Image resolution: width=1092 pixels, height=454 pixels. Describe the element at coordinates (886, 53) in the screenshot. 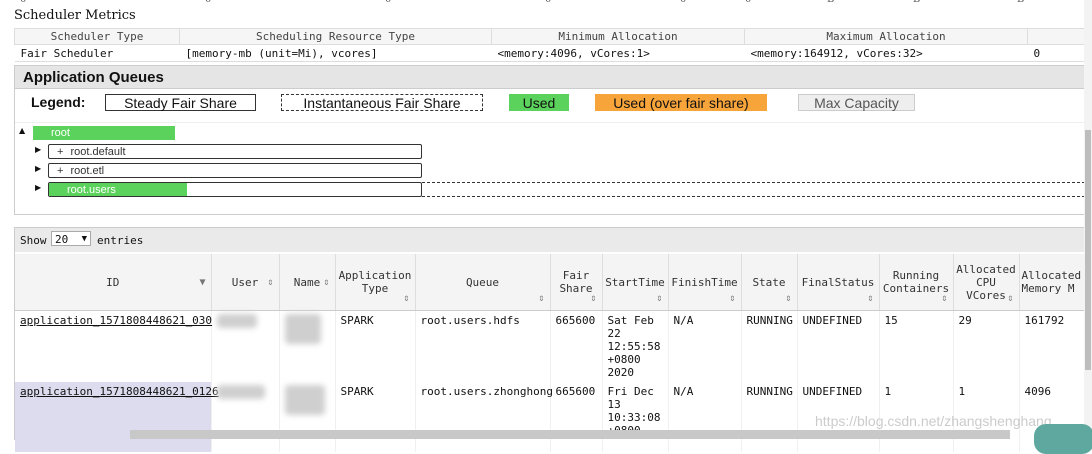

I see `metrics-cell: <memory:164912, vCores:32>` at that location.